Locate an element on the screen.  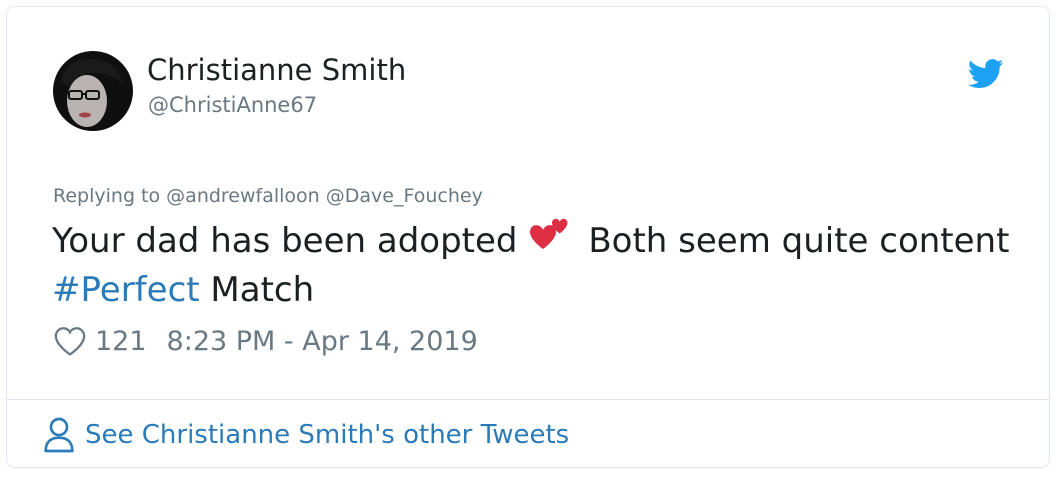
author-handle: @ChristiAnne67 is located at coordinates (232, 105).